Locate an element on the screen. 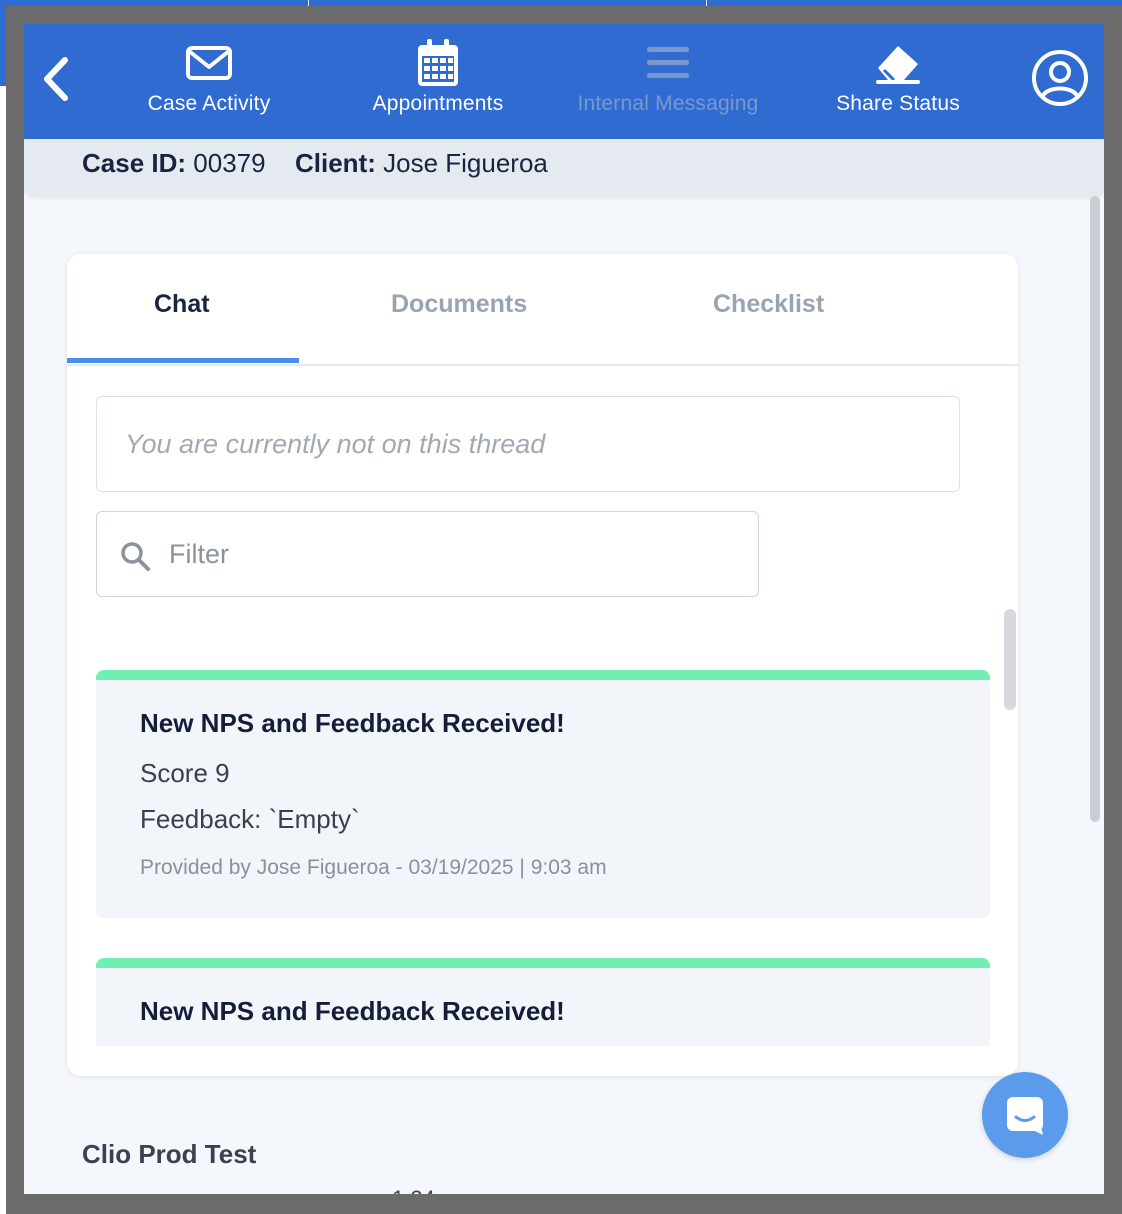 Image resolution: width=1122 pixels, height=1214 pixels. profile-button is located at coordinates (1060, 78).